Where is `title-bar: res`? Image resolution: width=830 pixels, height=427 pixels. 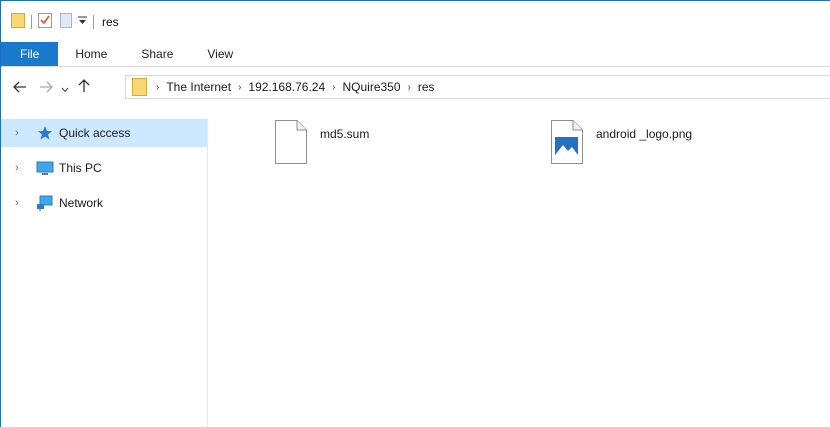
title-bar: res is located at coordinates (415, 21).